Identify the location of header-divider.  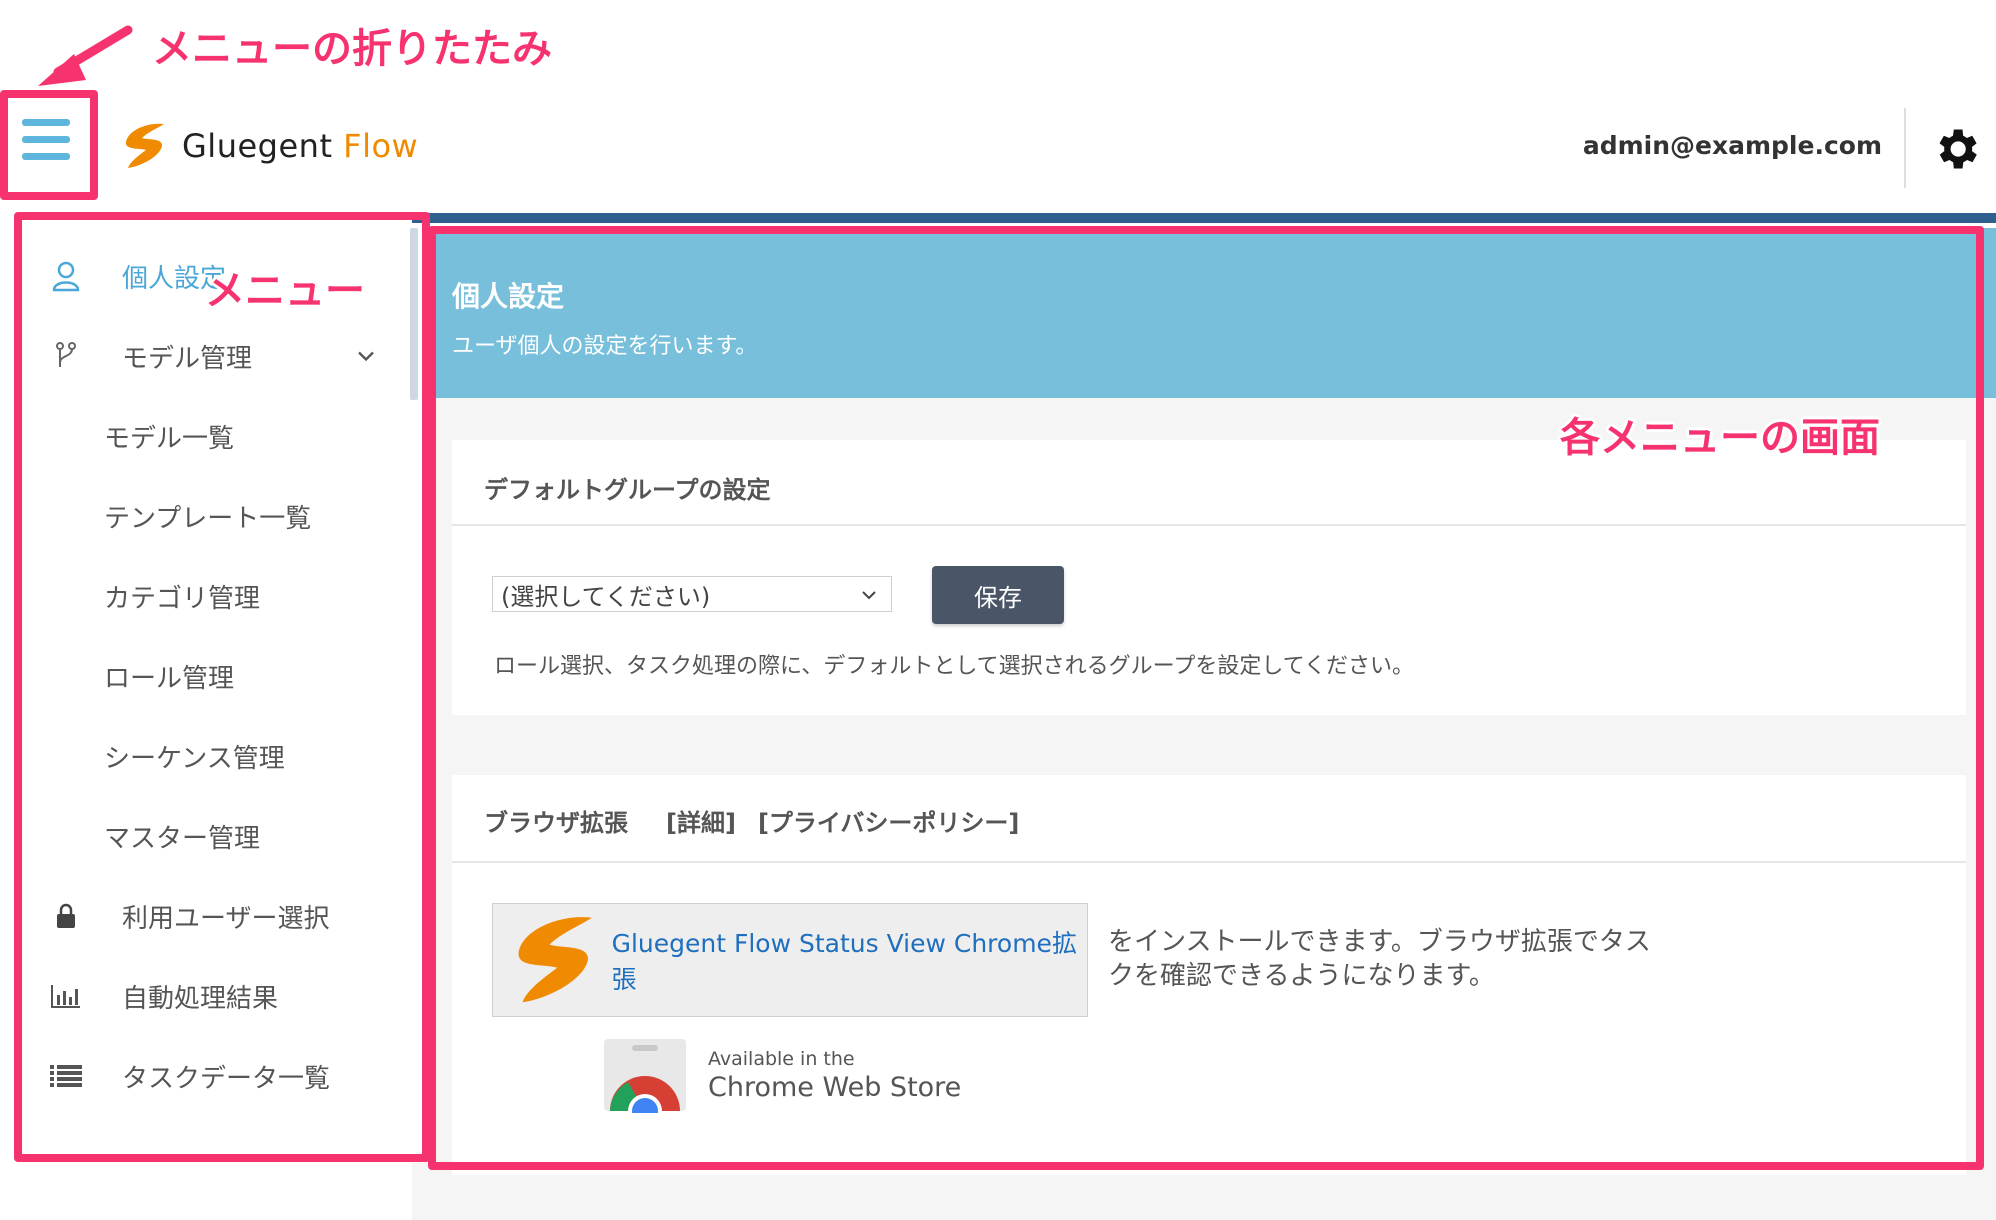
(1905, 148).